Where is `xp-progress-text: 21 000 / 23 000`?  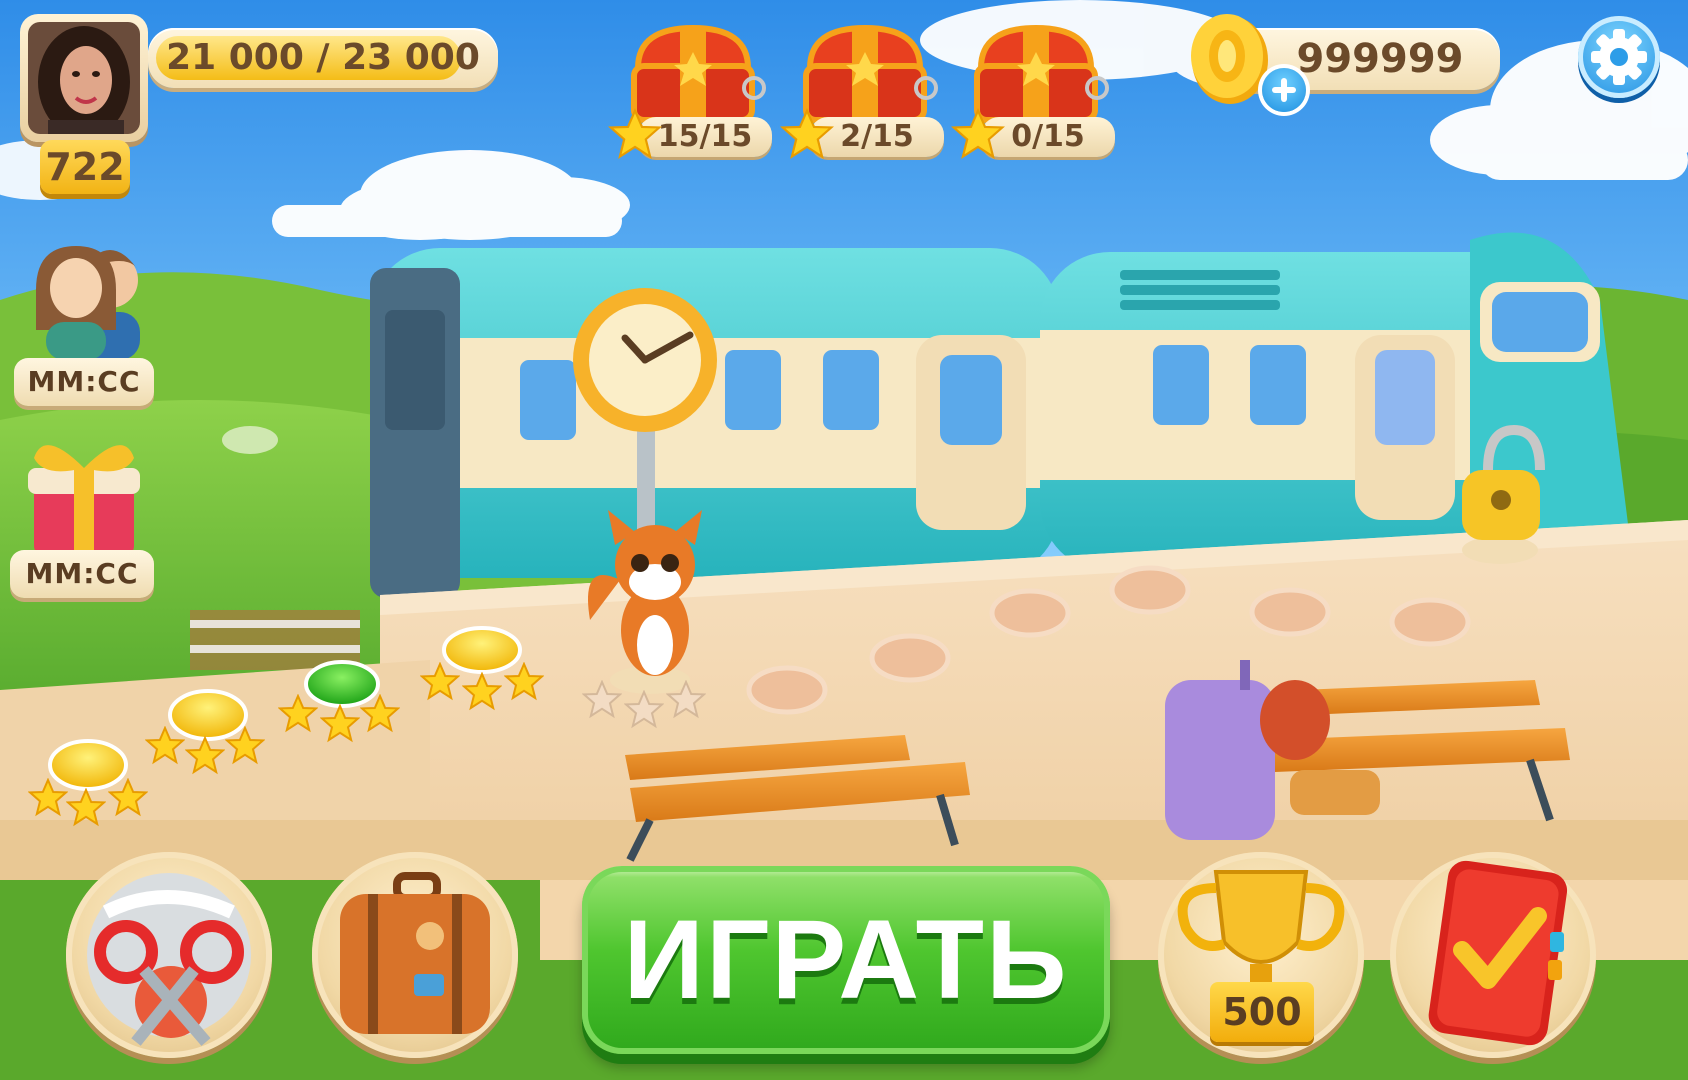 xp-progress-text: 21 000 / 23 000 is located at coordinates (323, 57).